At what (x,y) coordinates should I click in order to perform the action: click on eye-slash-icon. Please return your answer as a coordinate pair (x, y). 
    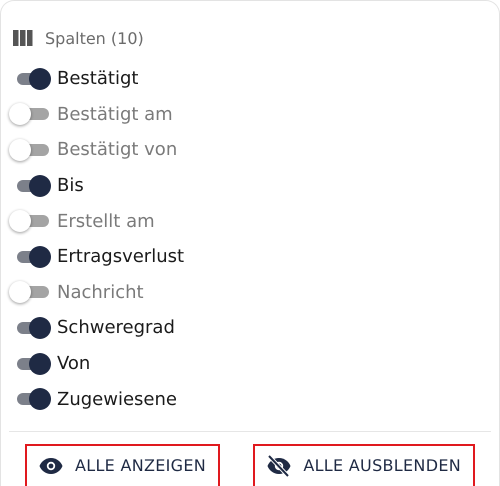
    Looking at the image, I should click on (279, 465).